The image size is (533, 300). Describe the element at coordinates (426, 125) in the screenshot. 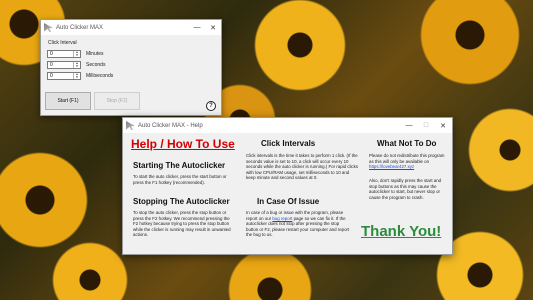

I see `maximize-button: □` at that location.